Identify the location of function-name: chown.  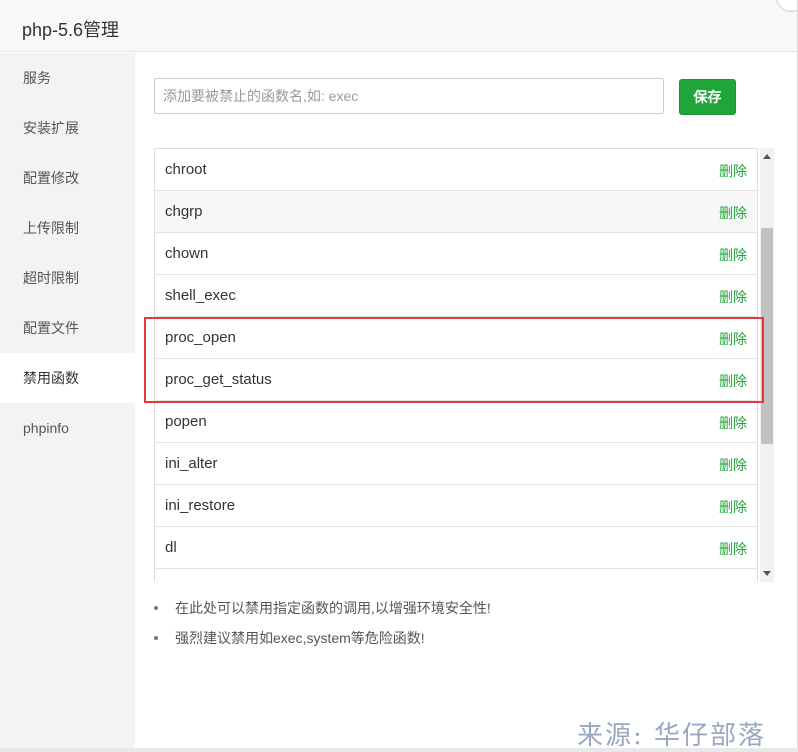
(187, 253).